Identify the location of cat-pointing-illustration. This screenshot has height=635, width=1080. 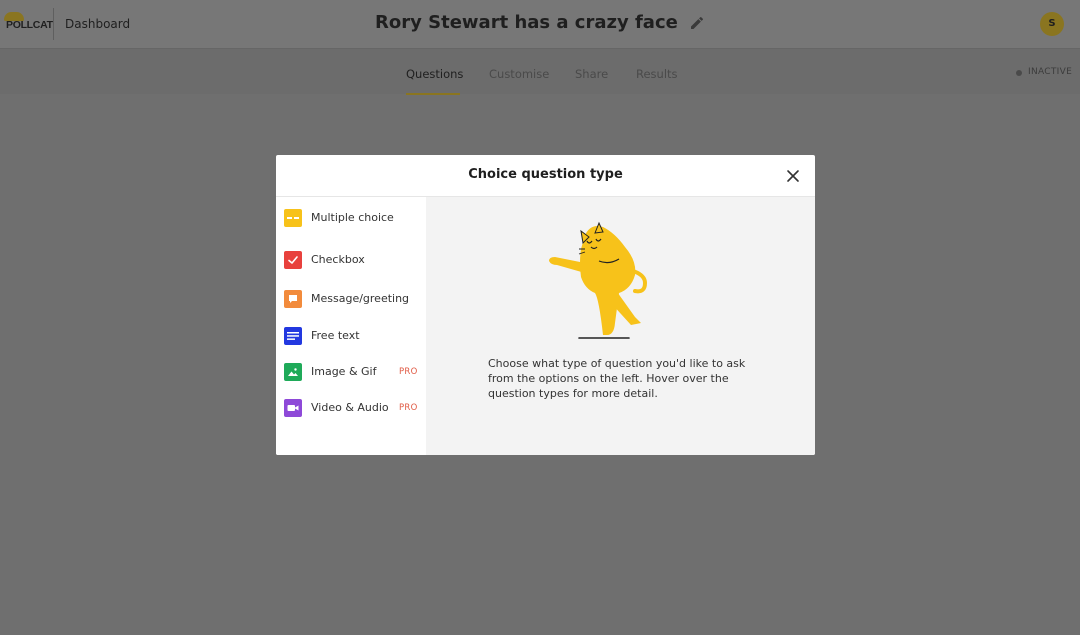
(603, 281).